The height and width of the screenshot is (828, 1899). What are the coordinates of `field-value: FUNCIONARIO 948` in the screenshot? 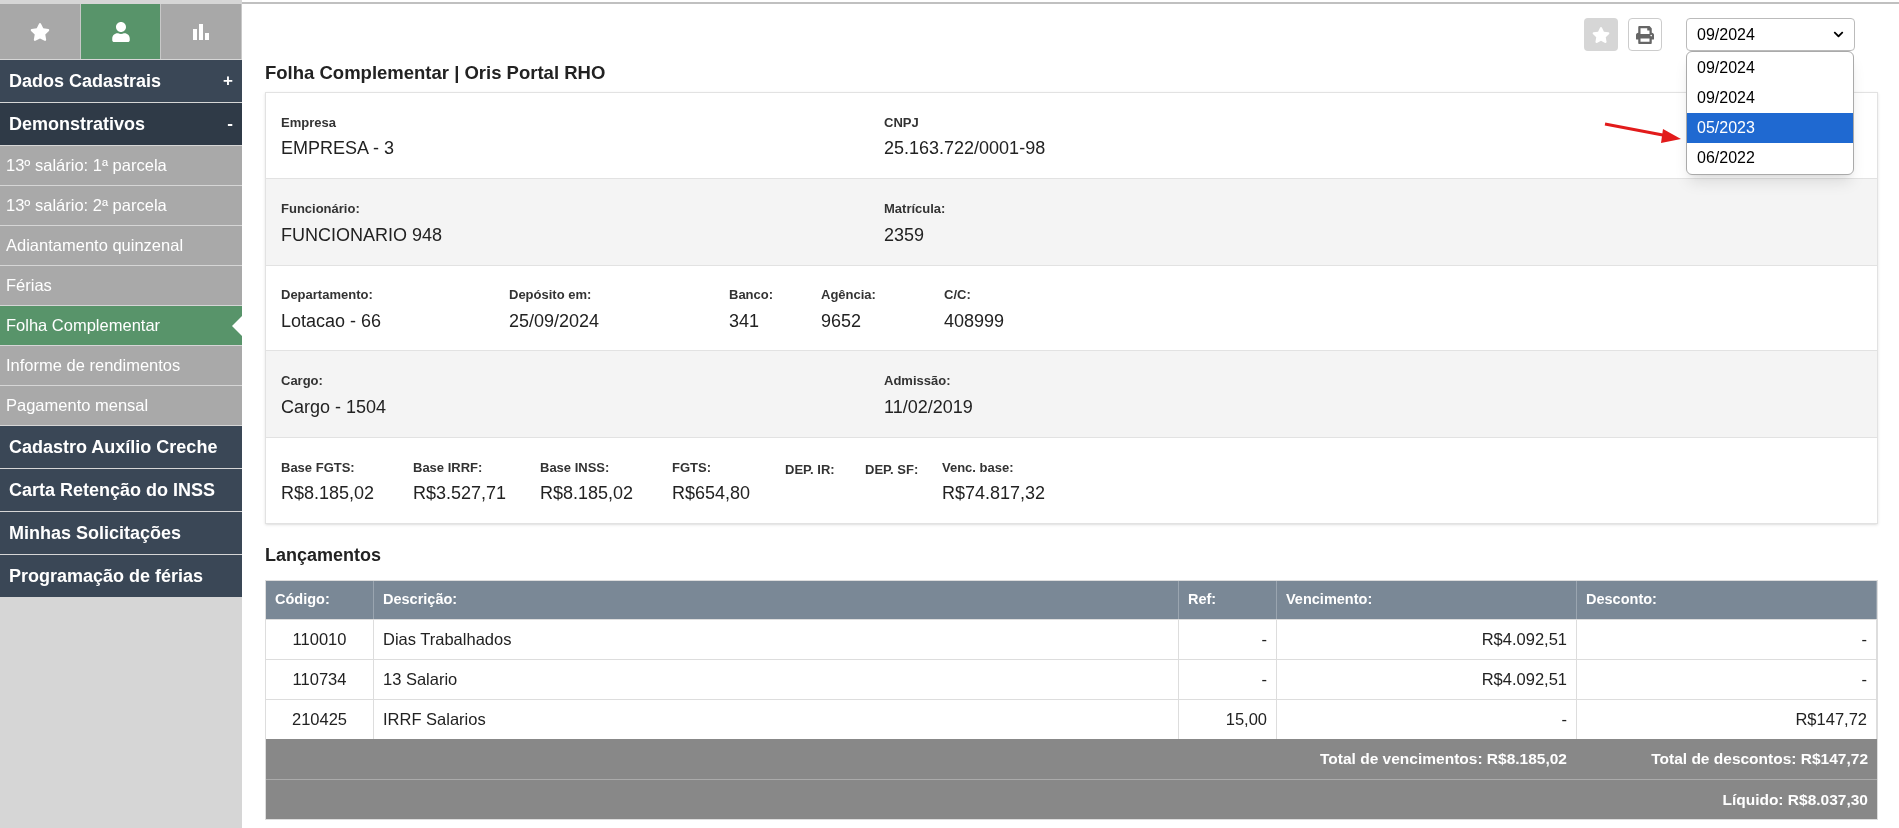 It's located at (362, 235).